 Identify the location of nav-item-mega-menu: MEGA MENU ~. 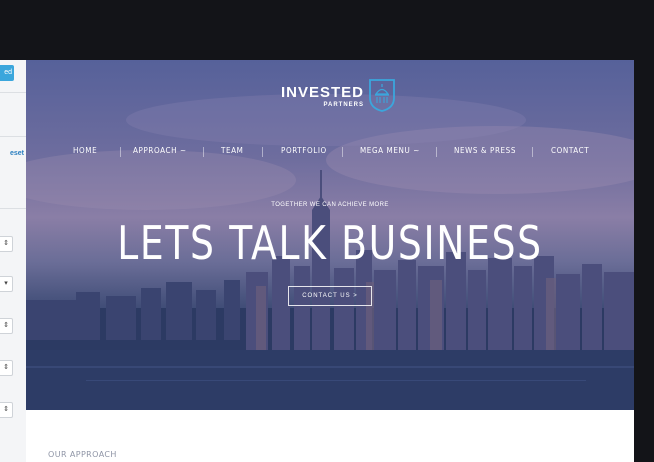
(390, 150).